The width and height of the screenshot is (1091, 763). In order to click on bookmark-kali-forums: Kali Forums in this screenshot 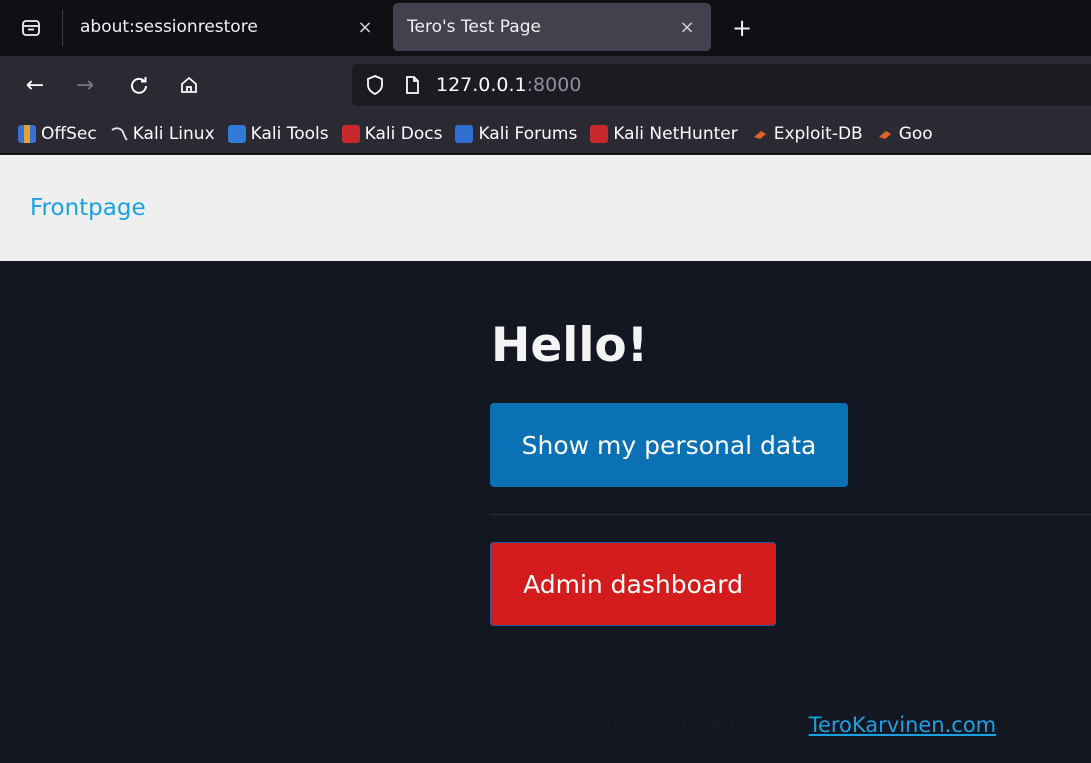, I will do `click(516, 134)`.